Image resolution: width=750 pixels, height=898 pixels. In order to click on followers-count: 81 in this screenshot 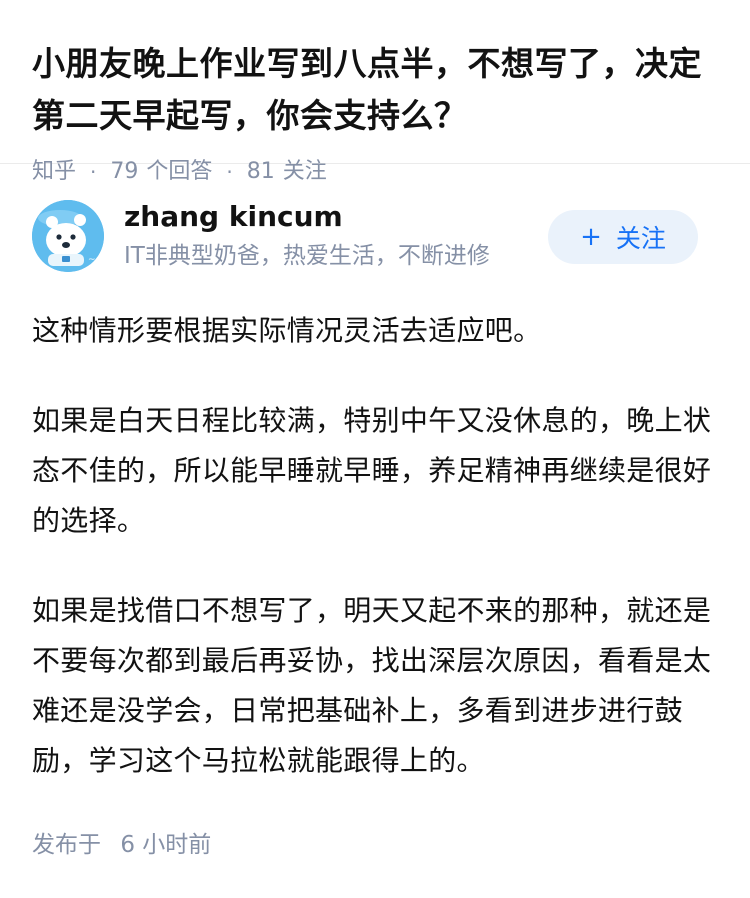, I will do `click(260, 171)`.